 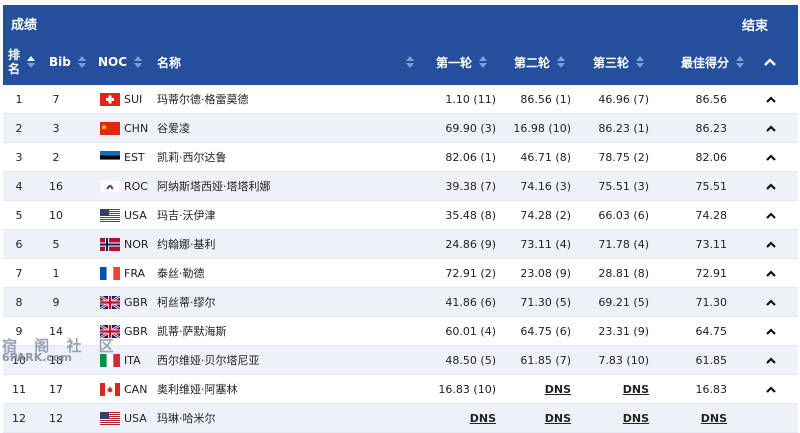 I want to click on best-score: 74.28, so click(x=711, y=215).